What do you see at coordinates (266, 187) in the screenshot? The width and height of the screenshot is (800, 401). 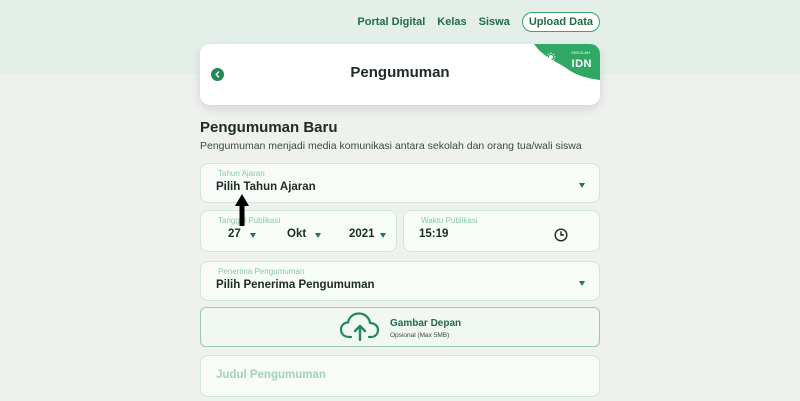 I see `tahun-ajaran-value: Pilih Tahun Ajaran` at bounding box center [266, 187].